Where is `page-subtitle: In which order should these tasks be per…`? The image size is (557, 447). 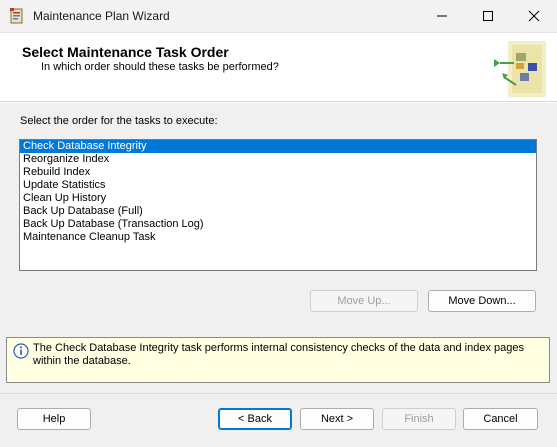
page-subtitle: In which order should these tasks be per… is located at coordinates (160, 67).